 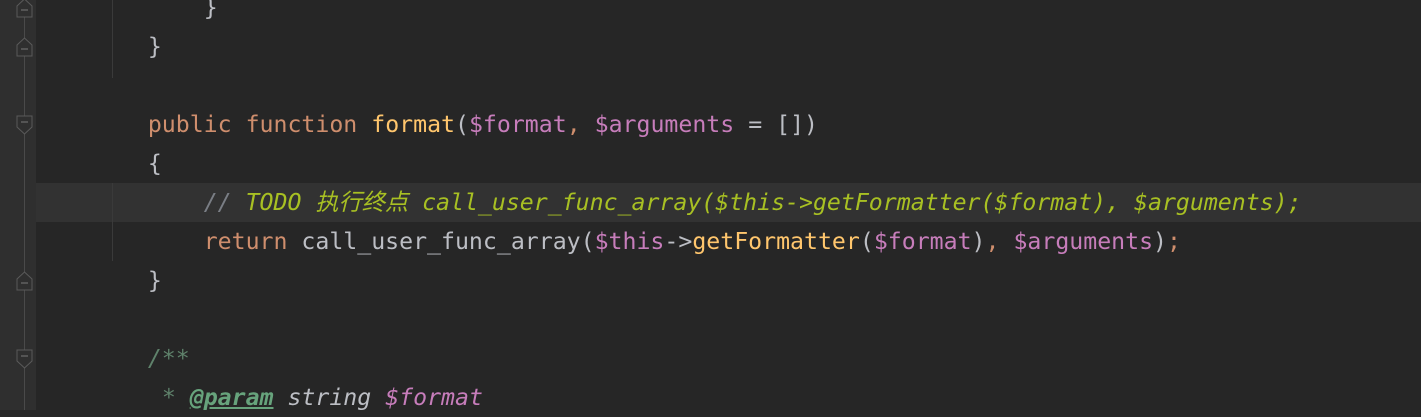 I want to click on code-line: * @param string $format, so click(x=728, y=397).